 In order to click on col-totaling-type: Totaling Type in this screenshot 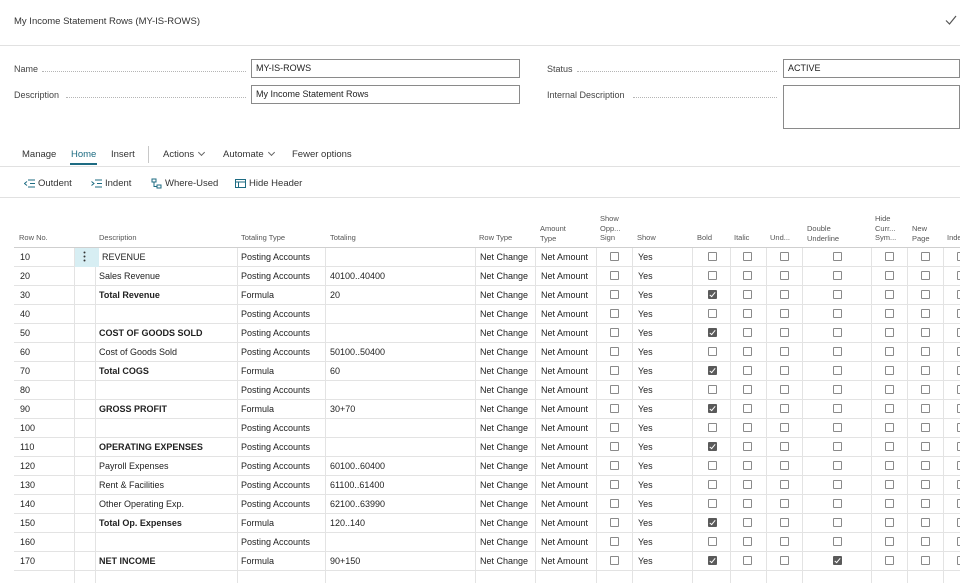, I will do `click(263, 238)`.